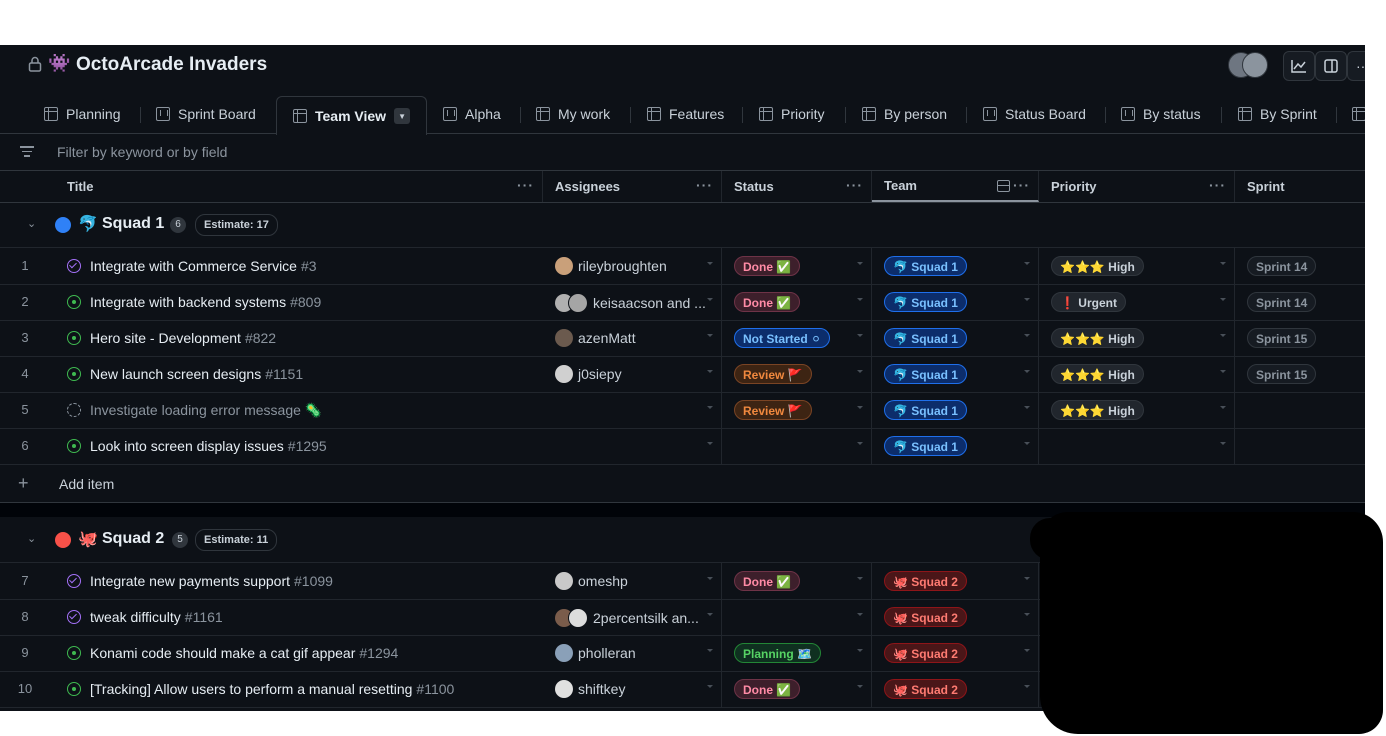 Image resolution: width=1386 pixels, height=736 pixels. I want to click on item-title-text: Look into screen display issues, so click(187, 446).